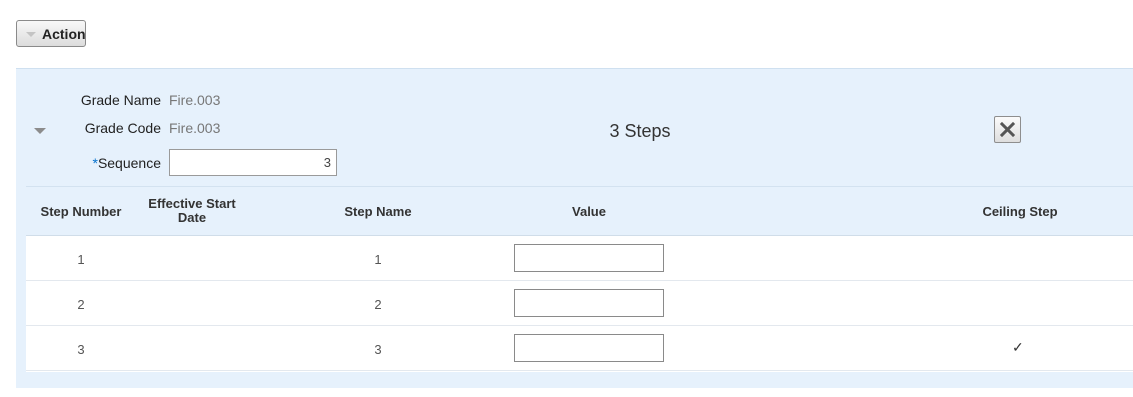 The image size is (1133, 397). I want to click on collapse-triangle-icon, so click(40, 131).